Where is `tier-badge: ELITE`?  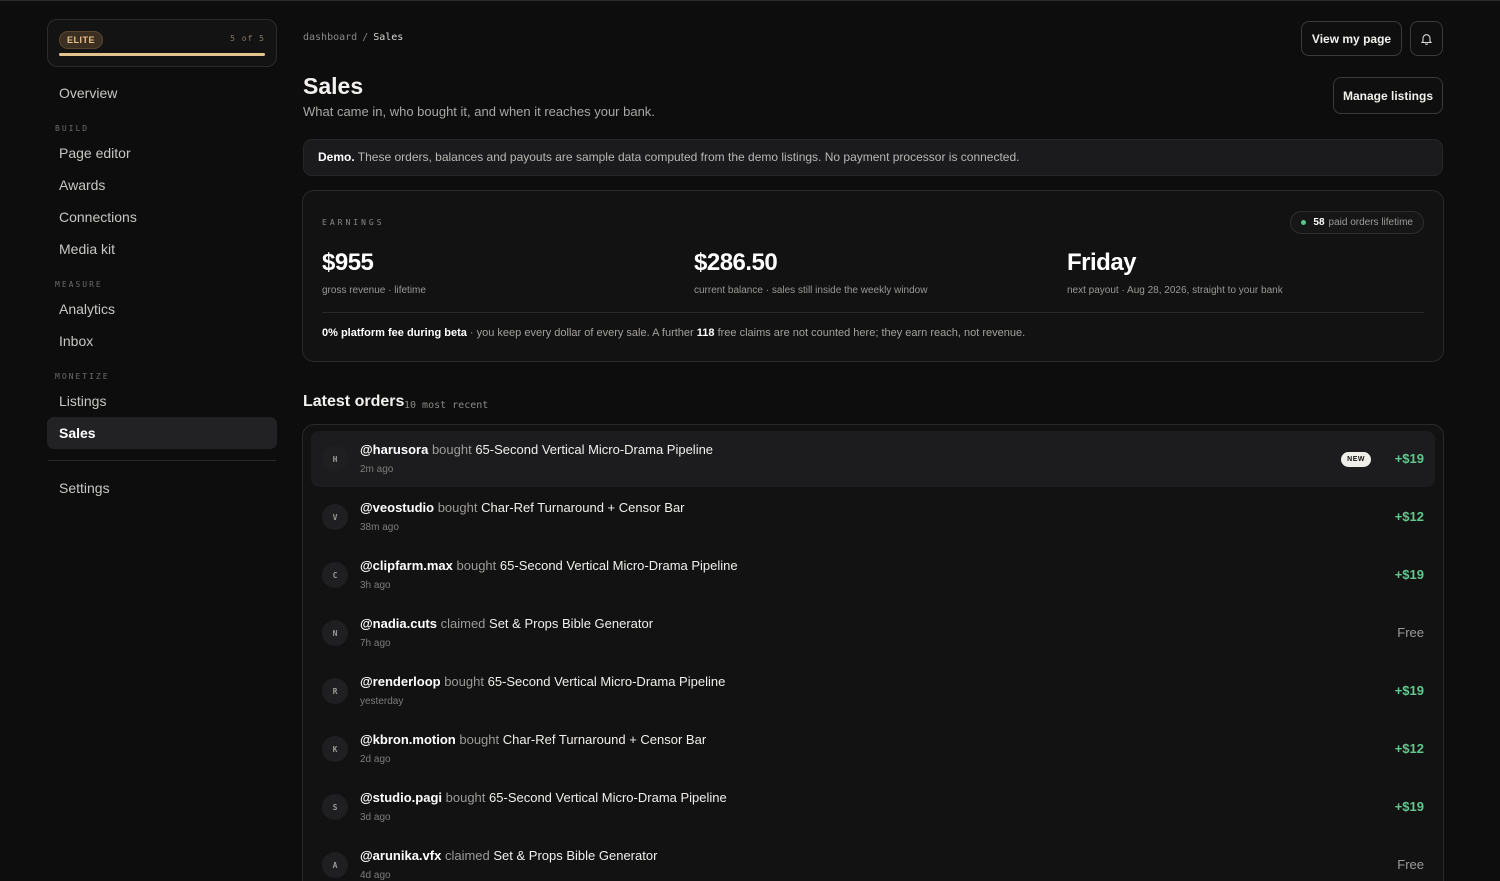 tier-badge: ELITE is located at coordinates (81, 40).